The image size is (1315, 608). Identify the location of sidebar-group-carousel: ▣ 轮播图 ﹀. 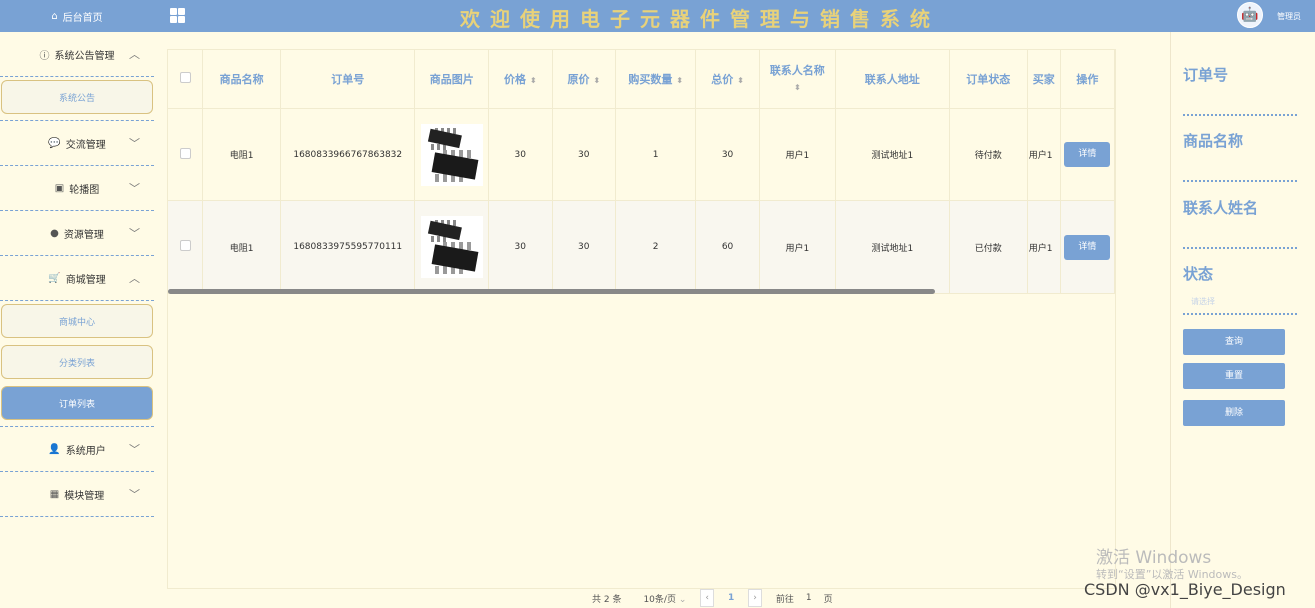
(77, 188).